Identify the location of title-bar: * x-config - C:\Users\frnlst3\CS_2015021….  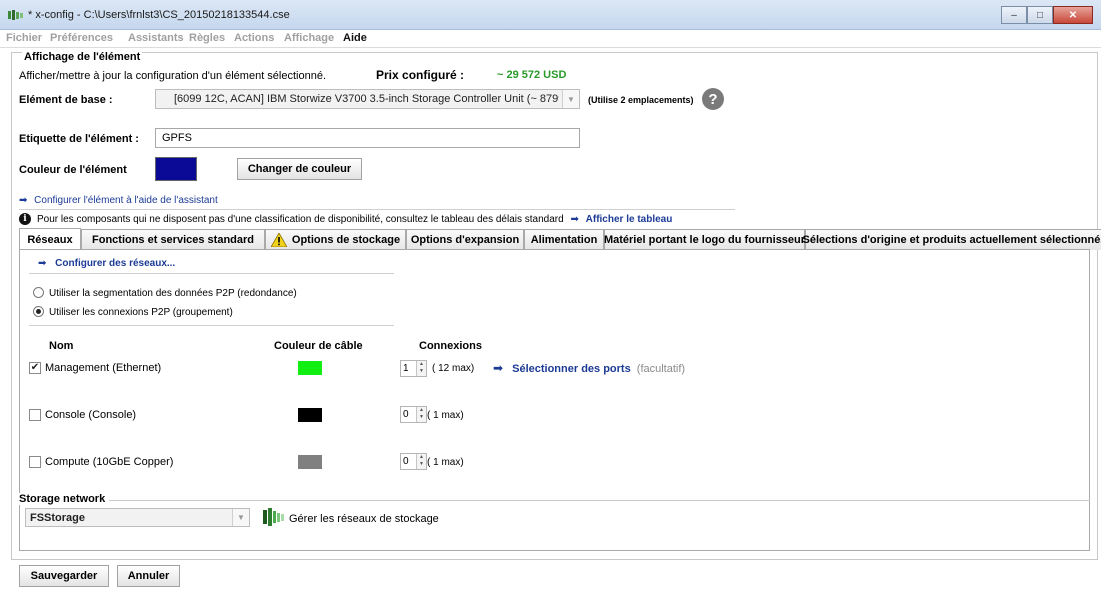
(550, 15).